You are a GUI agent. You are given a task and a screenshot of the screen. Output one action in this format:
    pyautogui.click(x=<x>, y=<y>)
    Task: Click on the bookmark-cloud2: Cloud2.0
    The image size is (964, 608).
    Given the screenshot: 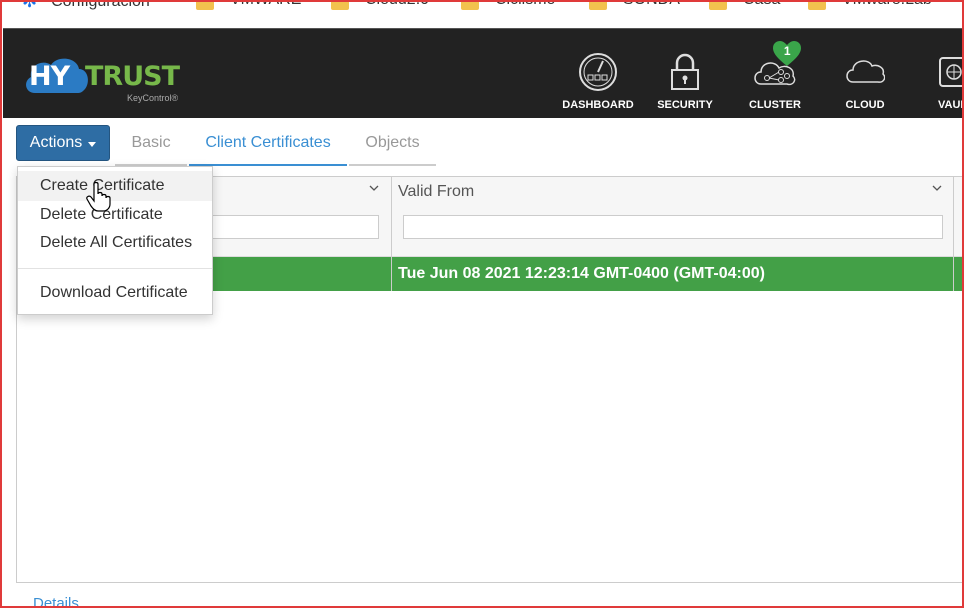 What is the action you would take?
    pyautogui.click(x=380, y=5)
    